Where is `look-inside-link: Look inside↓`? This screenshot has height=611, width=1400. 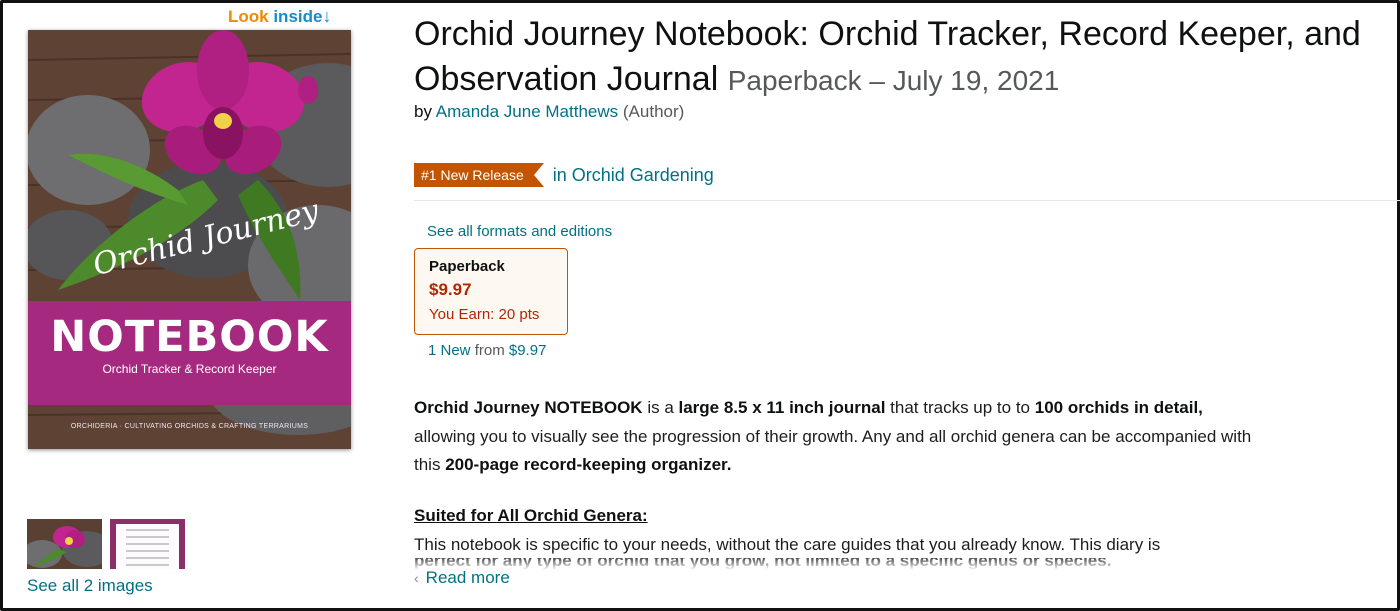 look-inside-link: Look inside↓ is located at coordinates (279, 16).